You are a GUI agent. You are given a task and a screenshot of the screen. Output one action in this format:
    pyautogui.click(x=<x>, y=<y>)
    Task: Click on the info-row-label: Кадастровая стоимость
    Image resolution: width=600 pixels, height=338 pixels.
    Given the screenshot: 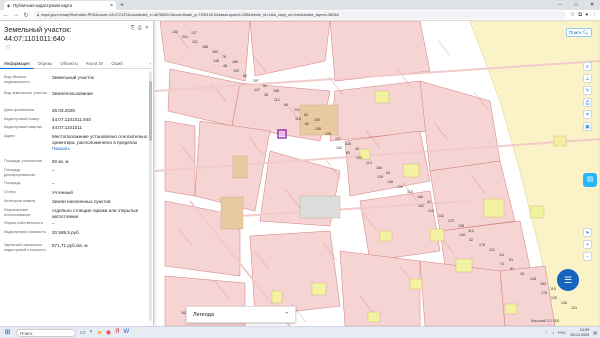 What is the action you would take?
    pyautogui.click(x=25, y=232)
    